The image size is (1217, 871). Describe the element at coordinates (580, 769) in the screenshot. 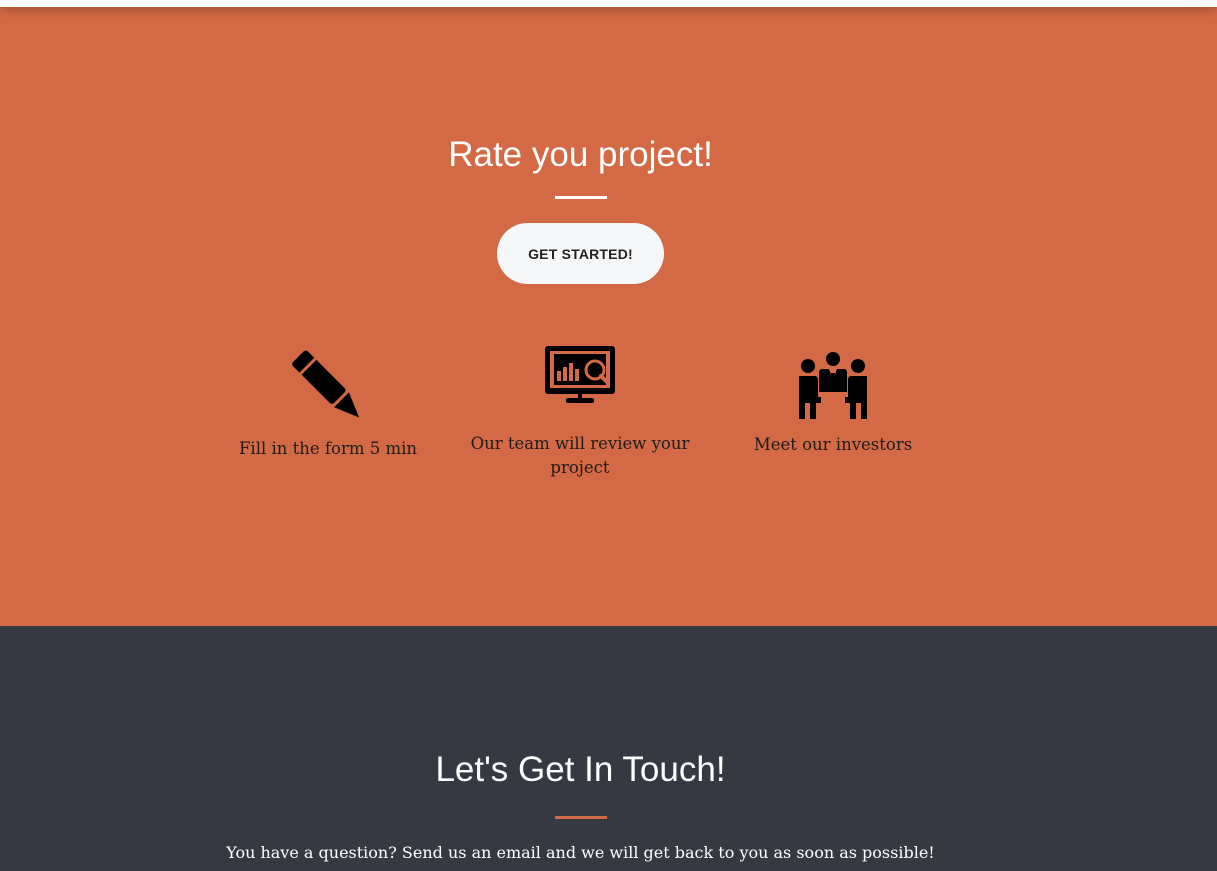

I see `contact-section-title: Let's Get In Touch!` at that location.